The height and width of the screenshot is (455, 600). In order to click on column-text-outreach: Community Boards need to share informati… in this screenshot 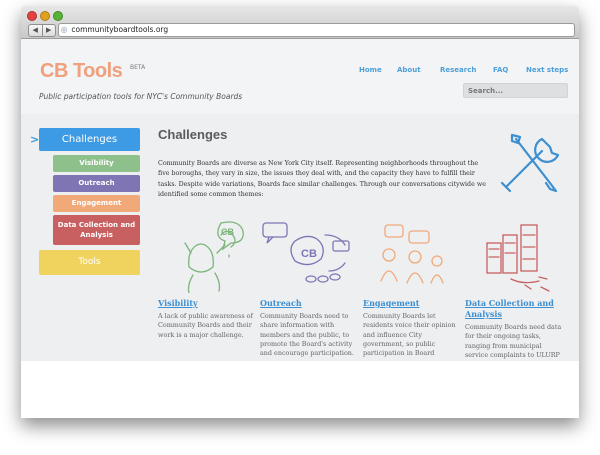, I will do `click(307, 335)`.